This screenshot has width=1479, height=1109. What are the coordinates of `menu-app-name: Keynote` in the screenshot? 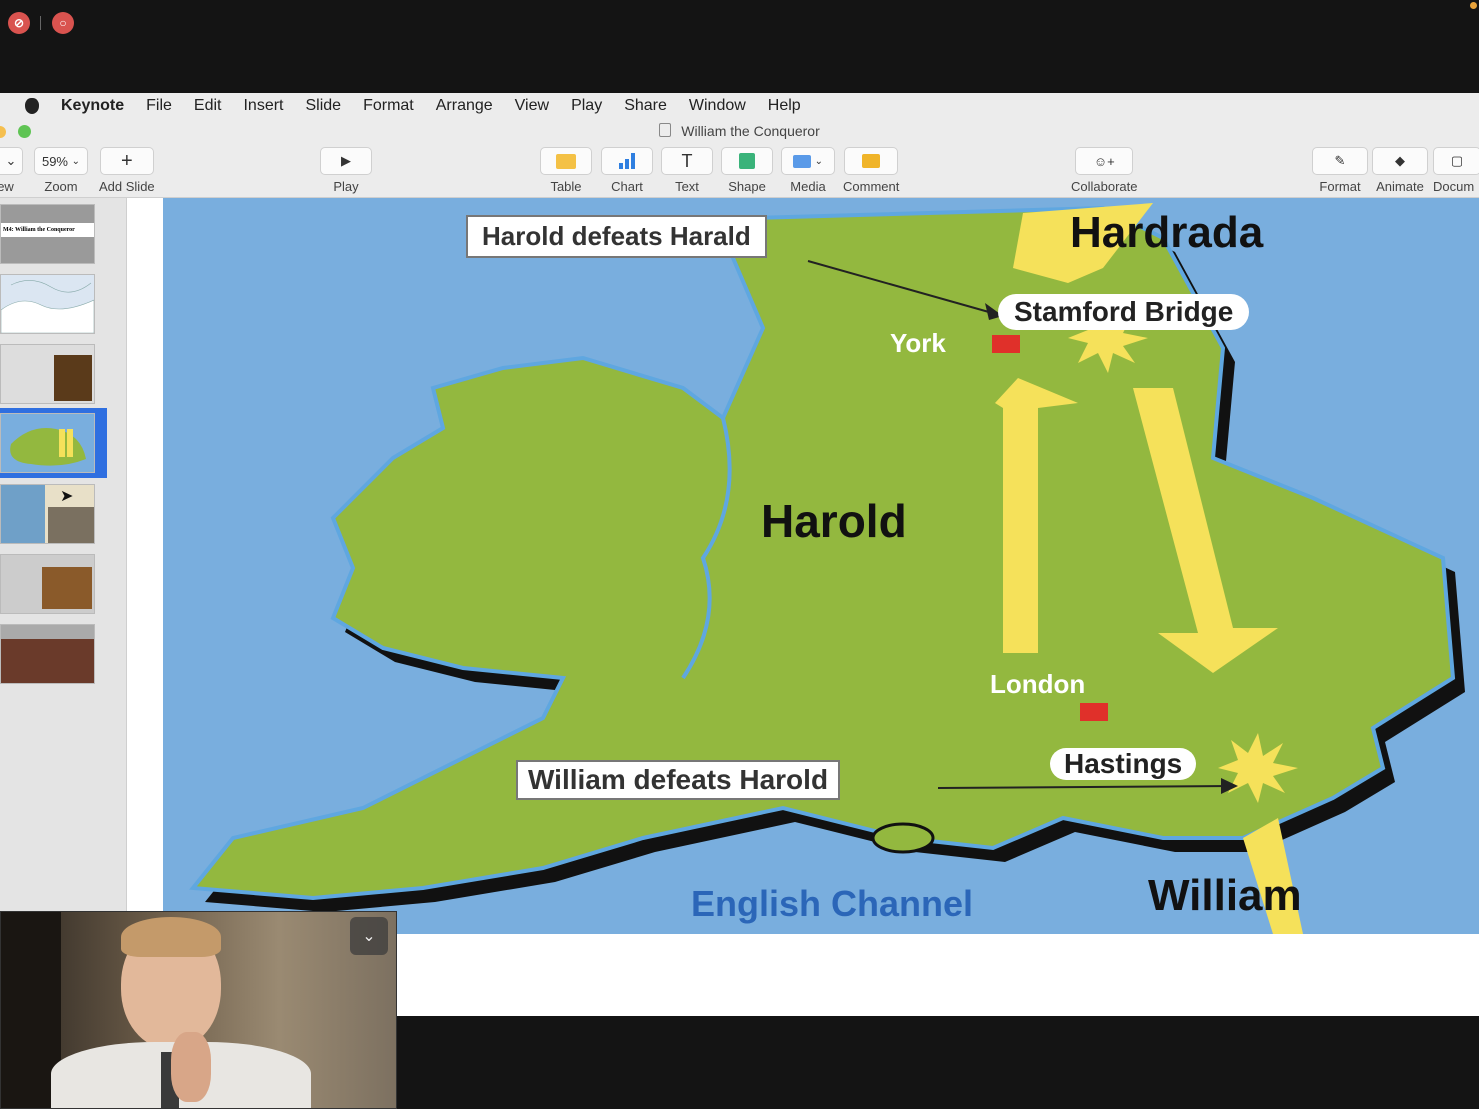 It's located at (92, 106).